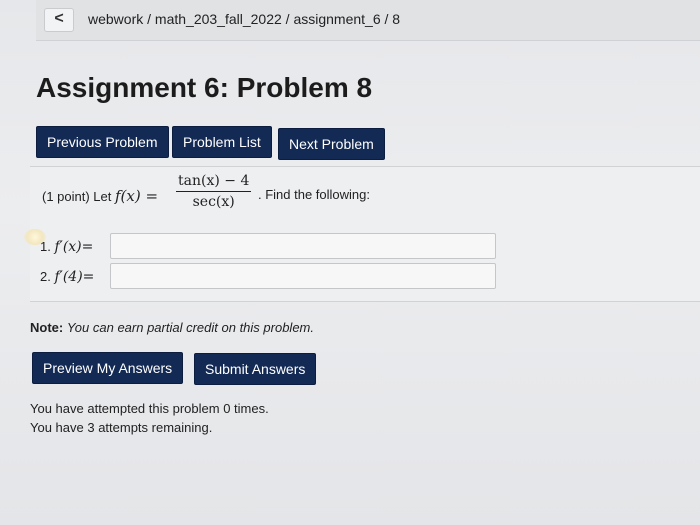 The height and width of the screenshot is (525, 700). Describe the element at coordinates (74, 277) in the screenshot. I see `answer-expression-2: f′(4)=` at that location.